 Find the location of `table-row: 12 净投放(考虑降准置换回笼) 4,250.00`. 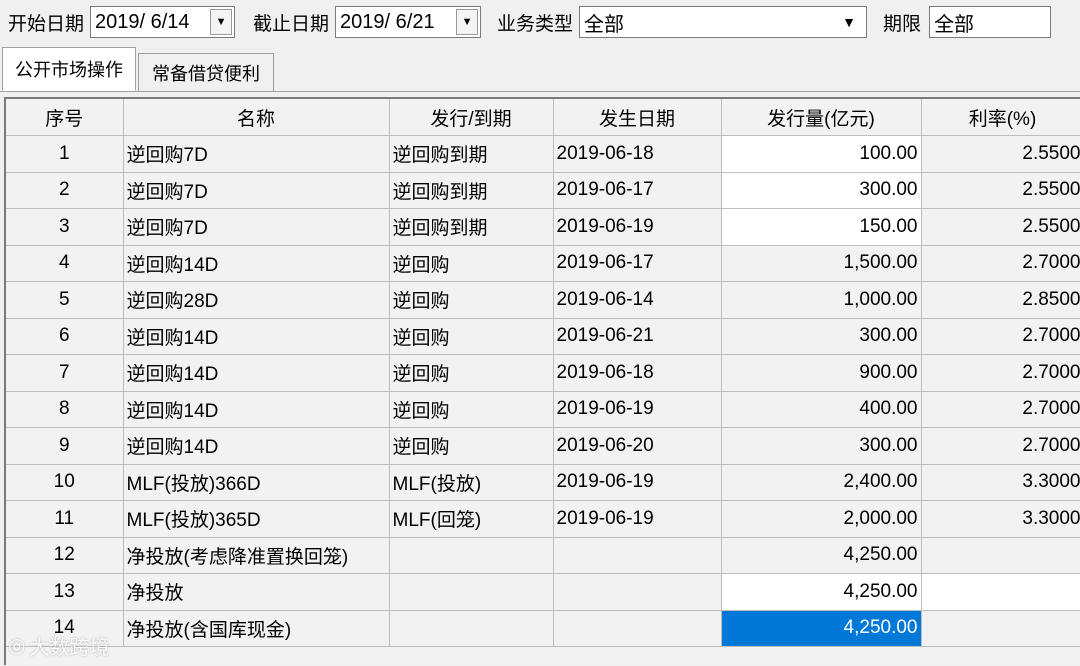

table-row: 12 净投放(考虑降准置换回笼) 4,250.00 is located at coordinates (543, 555).